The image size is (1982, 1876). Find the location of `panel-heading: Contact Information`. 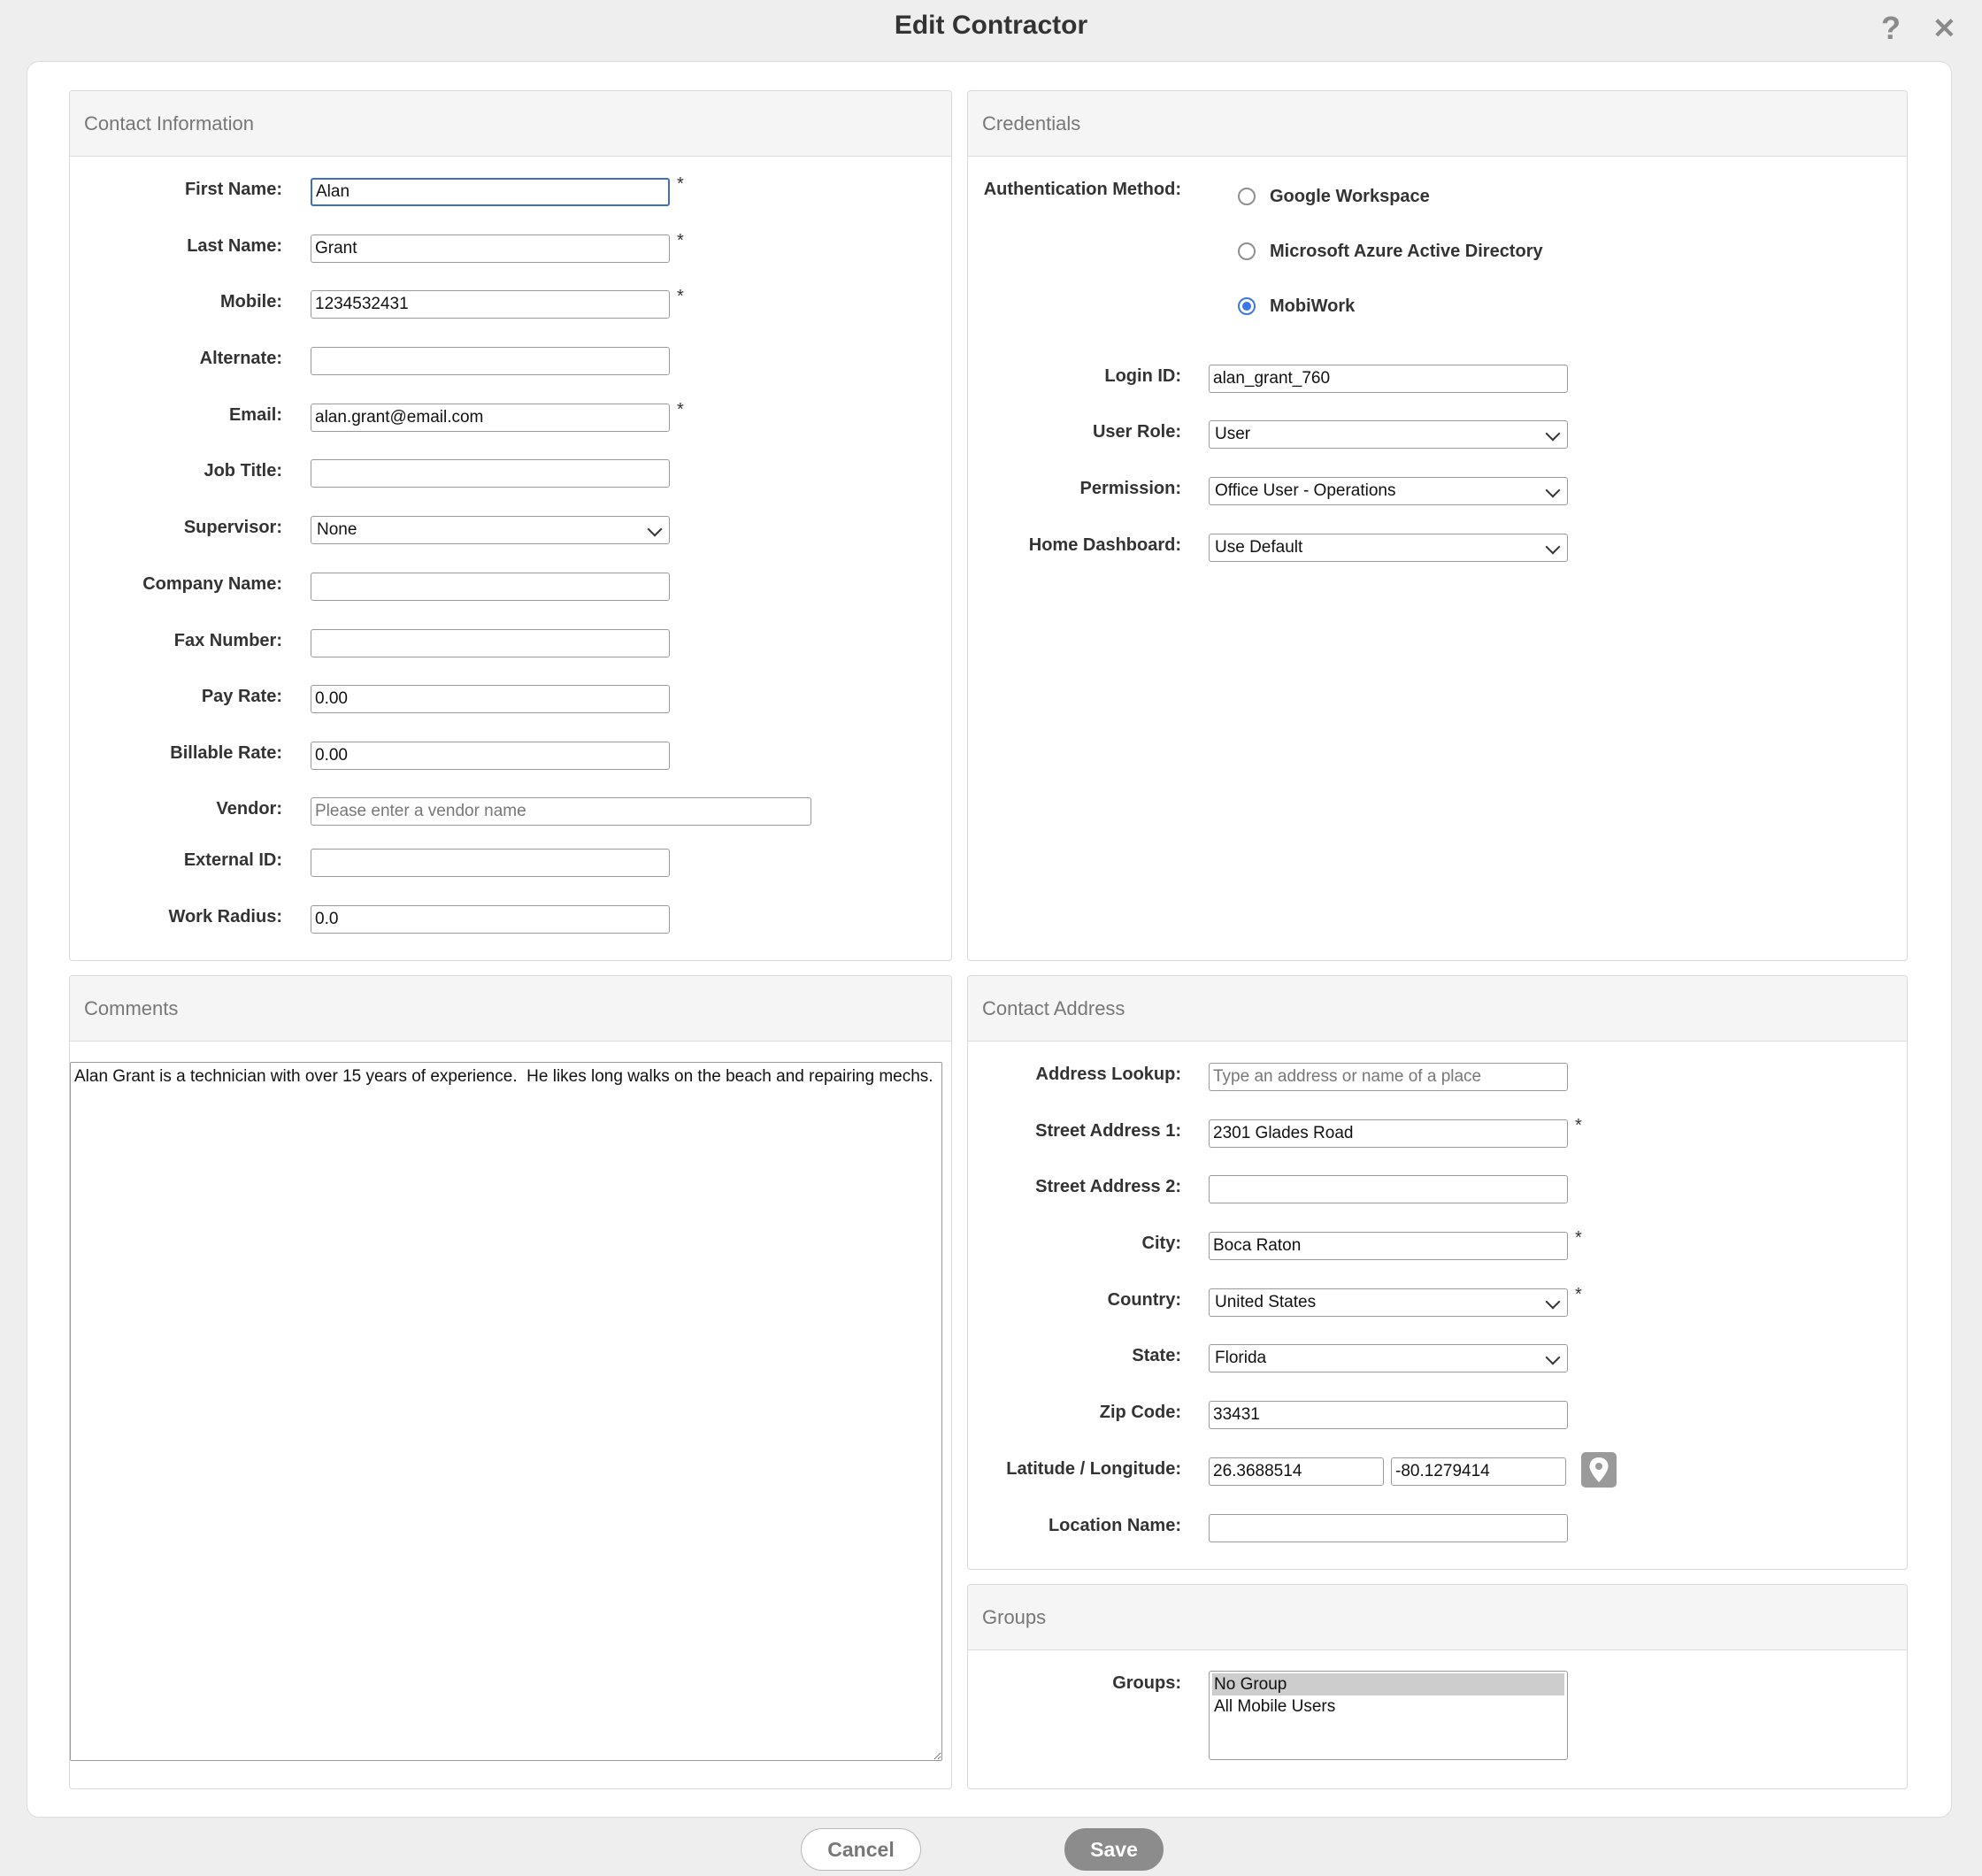

panel-heading: Contact Information is located at coordinates (510, 124).